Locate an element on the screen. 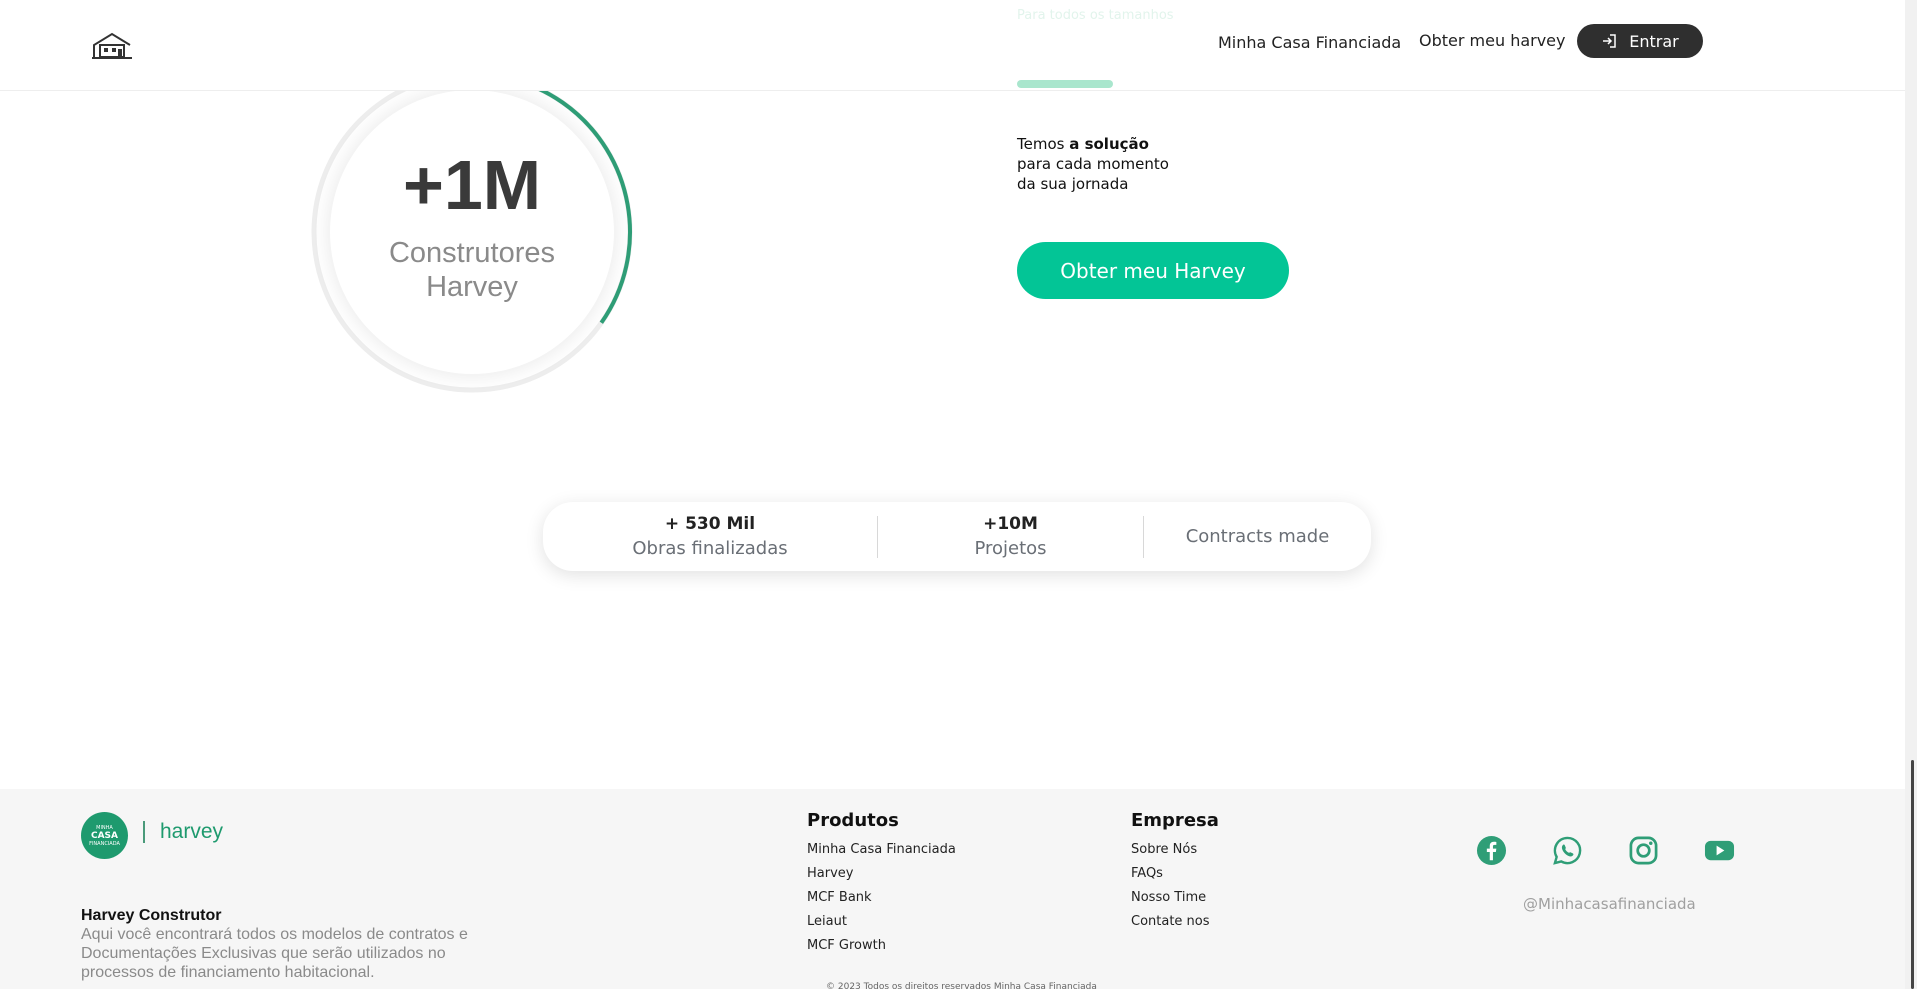 The height and width of the screenshot is (992, 1917). faded-accent-bar is located at coordinates (1065, 84).